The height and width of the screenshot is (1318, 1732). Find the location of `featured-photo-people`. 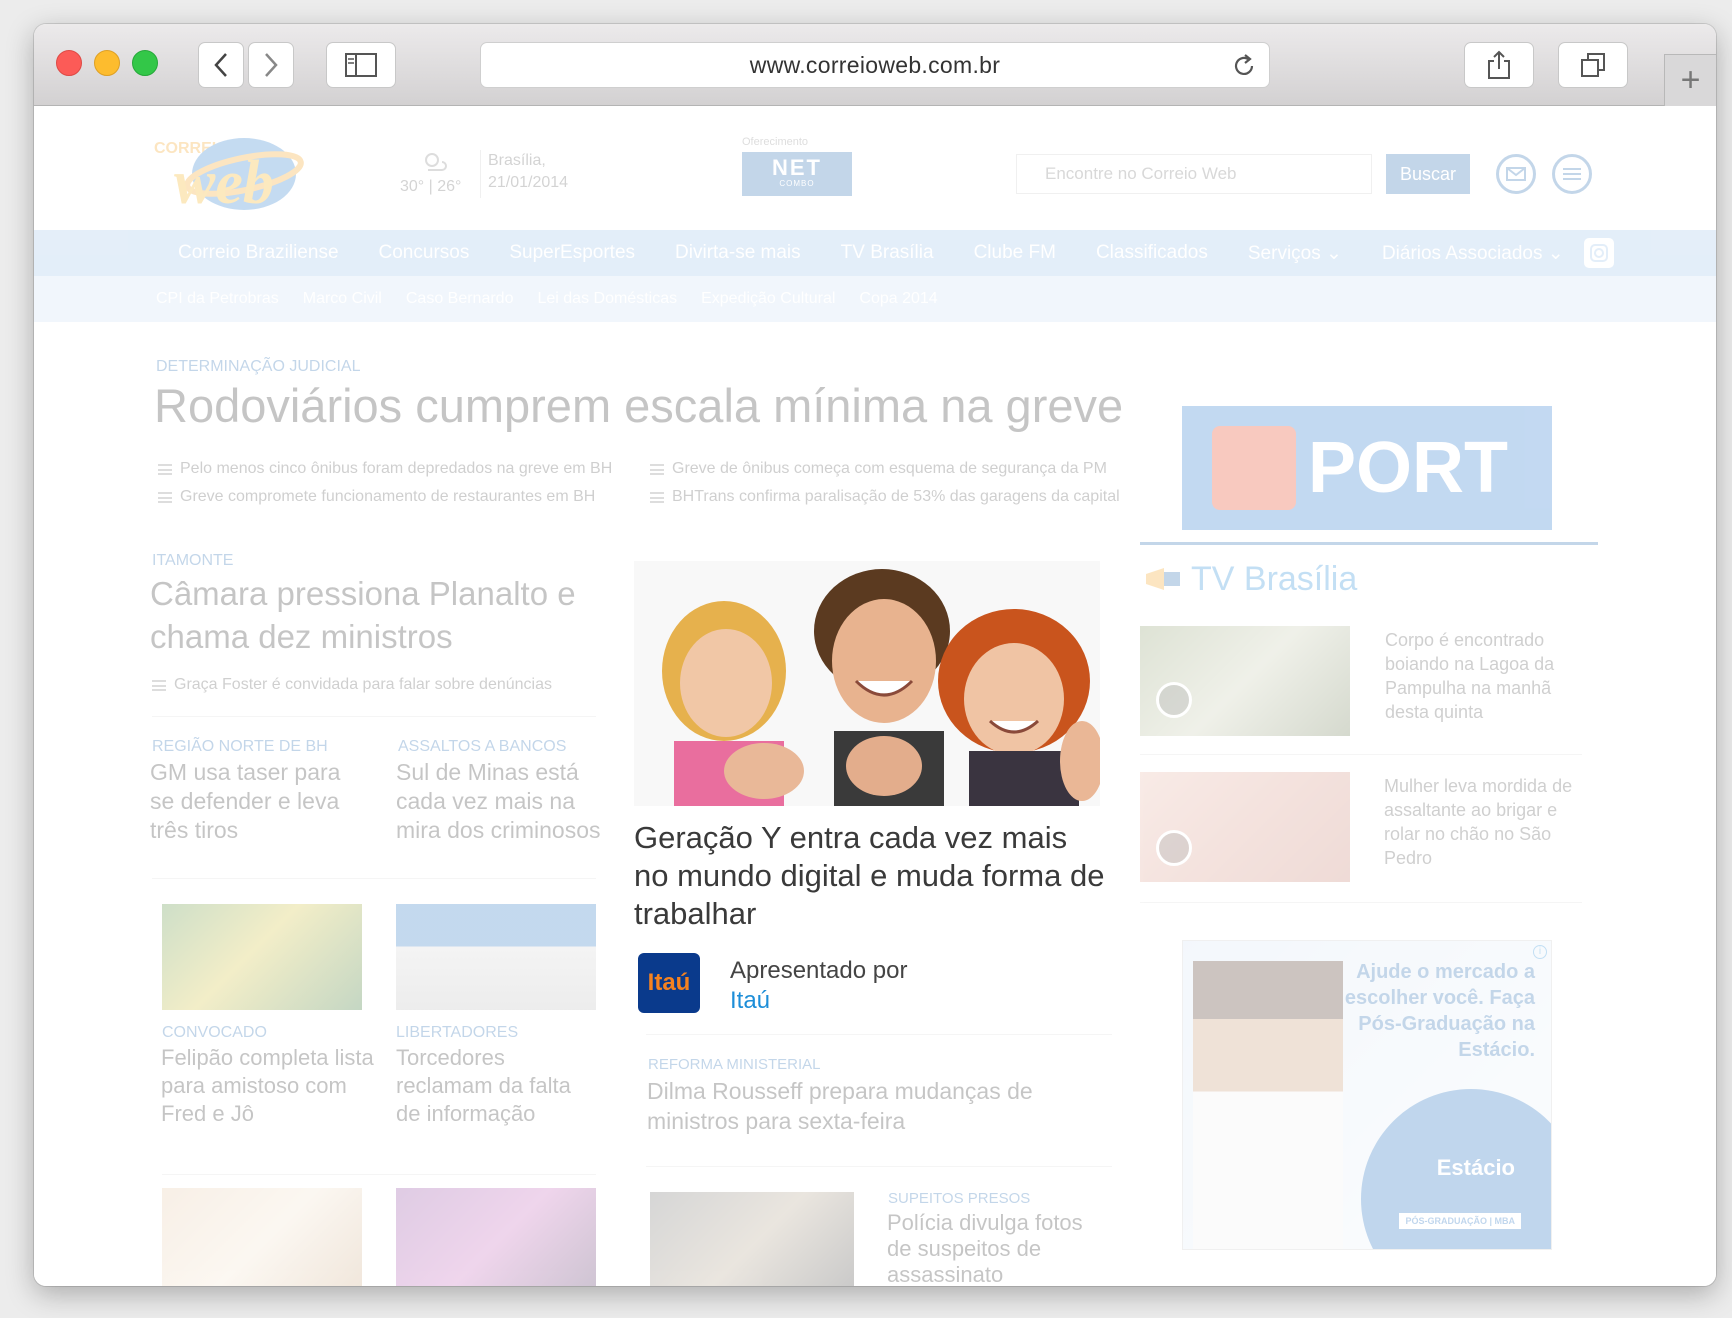

featured-photo-people is located at coordinates (867, 683).